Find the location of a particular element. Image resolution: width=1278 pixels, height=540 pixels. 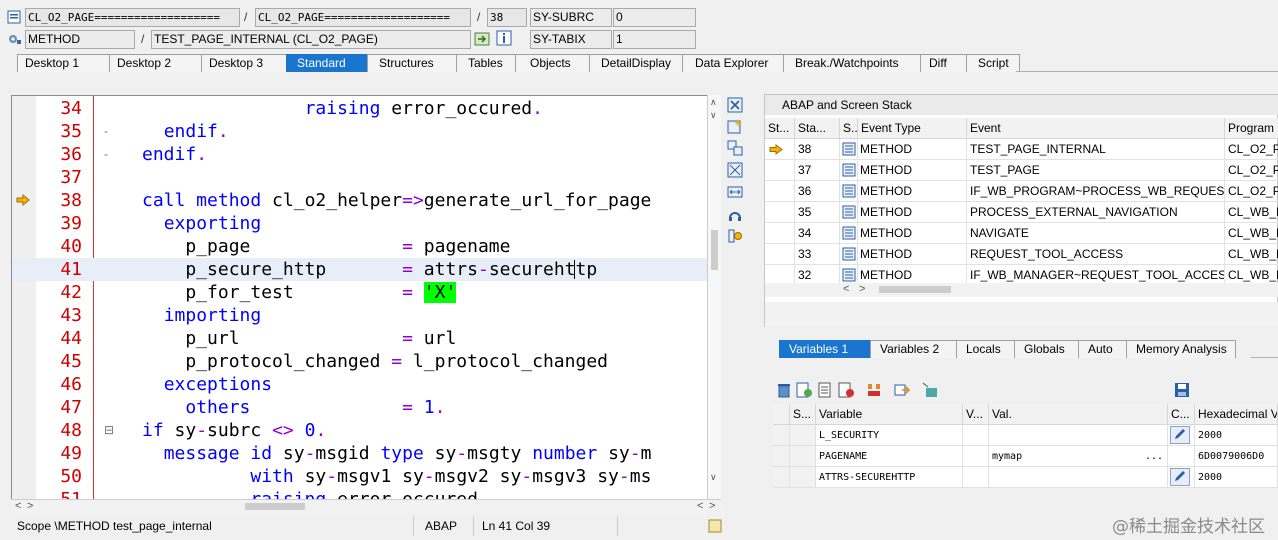

delete-icon is located at coordinates (784, 390).